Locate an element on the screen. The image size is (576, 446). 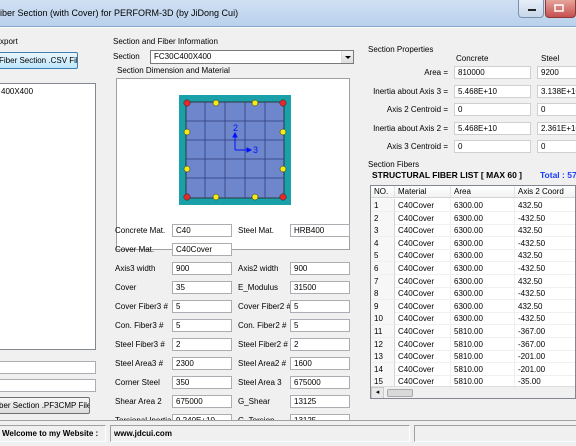
horizontal-scrollbar: ◂ is located at coordinates (473, 392).